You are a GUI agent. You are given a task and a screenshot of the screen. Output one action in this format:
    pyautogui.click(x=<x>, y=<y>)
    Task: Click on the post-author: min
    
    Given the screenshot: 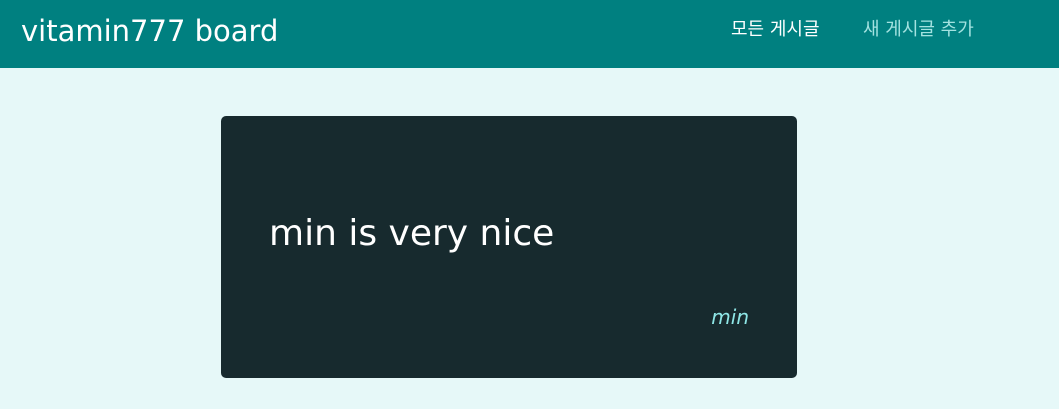 What is the action you would take?
    pyautogui.click(x=730, y=317)
    